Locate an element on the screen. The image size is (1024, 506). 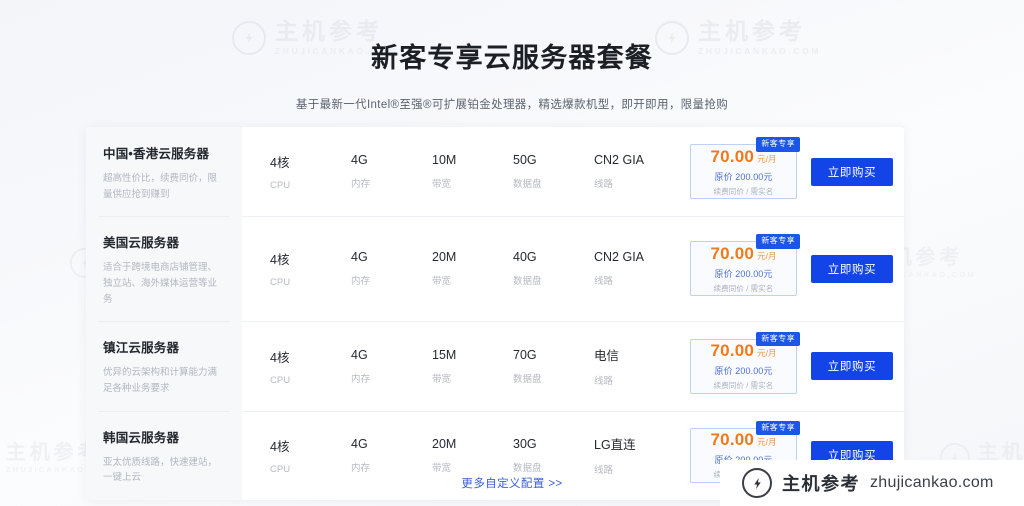
spec-disk: 40G 数据盘 is located at coordinates (553, 268).